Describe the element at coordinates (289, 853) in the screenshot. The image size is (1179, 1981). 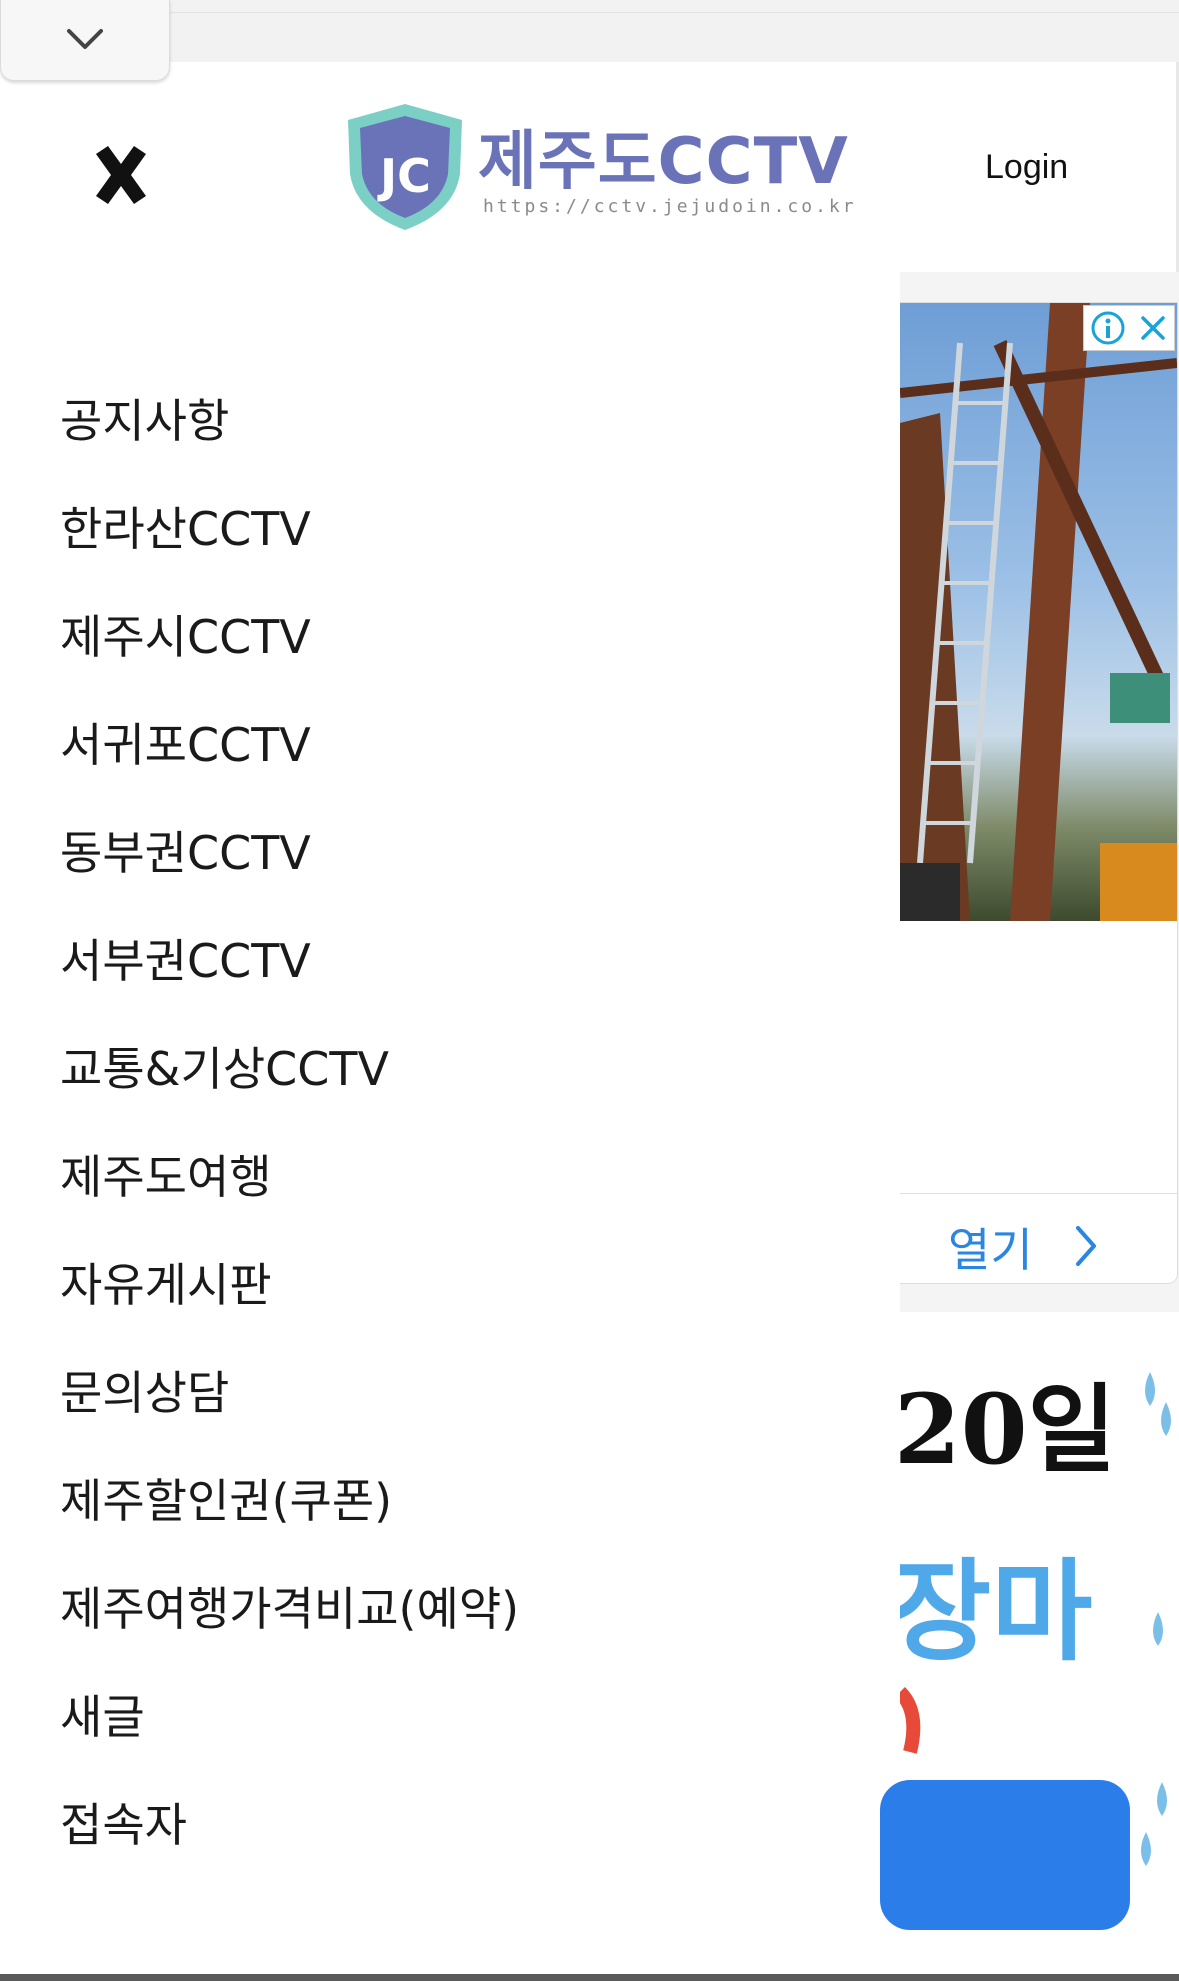
I see `menu-item-east-cctv: 동부권CCTV` at that location.